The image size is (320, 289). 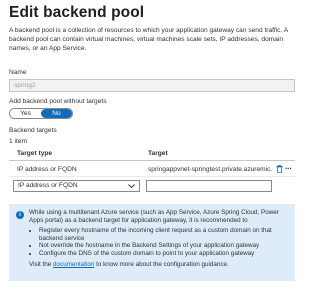 I want to click on add-without-targets-toggle: Yes No, so click(x=41, y=113).